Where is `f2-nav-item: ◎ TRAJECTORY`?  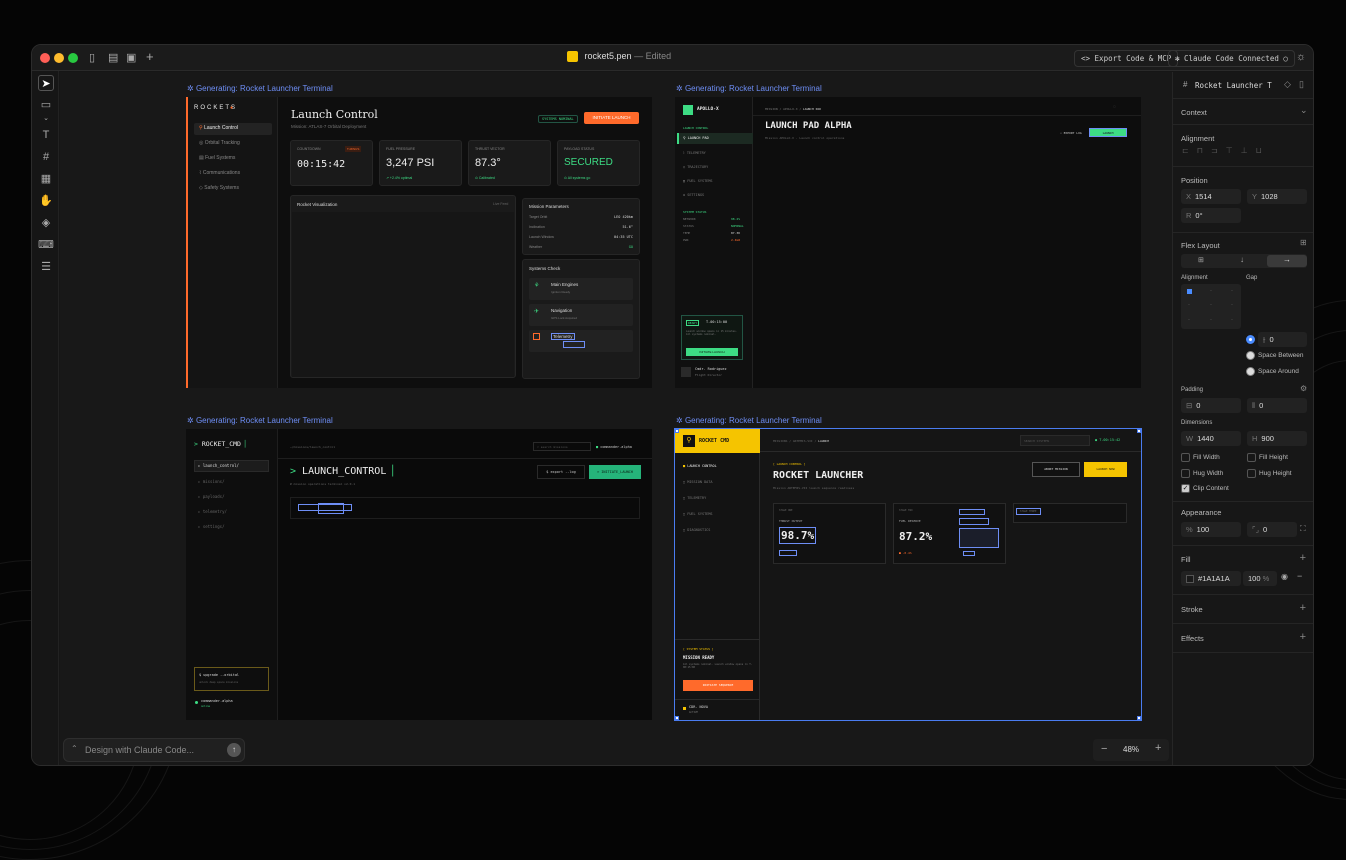 f2-nav-item: ◎ TRAJECTORY is located at coordinates (695, 167).